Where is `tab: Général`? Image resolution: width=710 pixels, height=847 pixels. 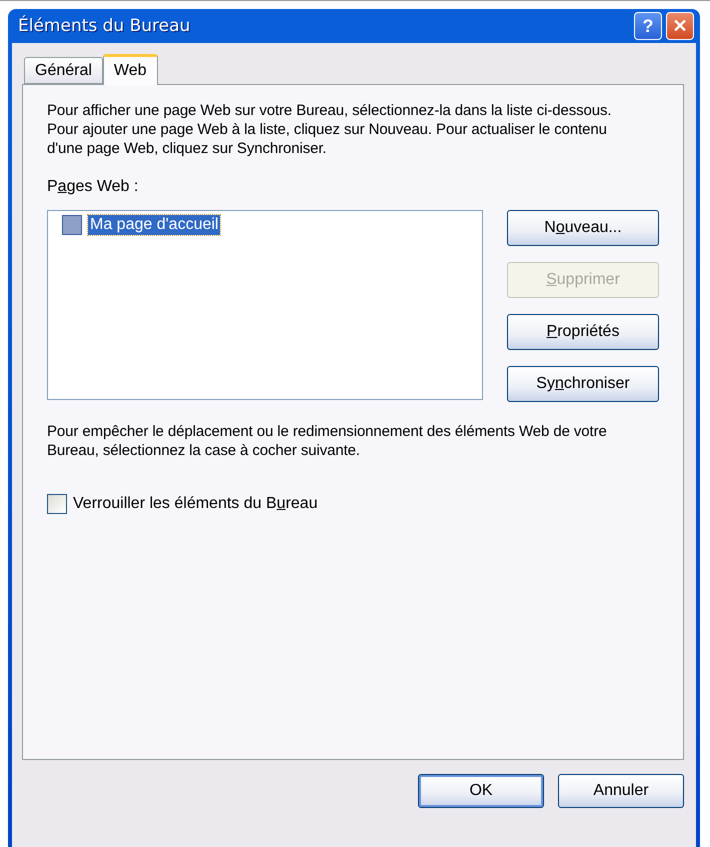 tab: Général is located at coordinates (63, 70).